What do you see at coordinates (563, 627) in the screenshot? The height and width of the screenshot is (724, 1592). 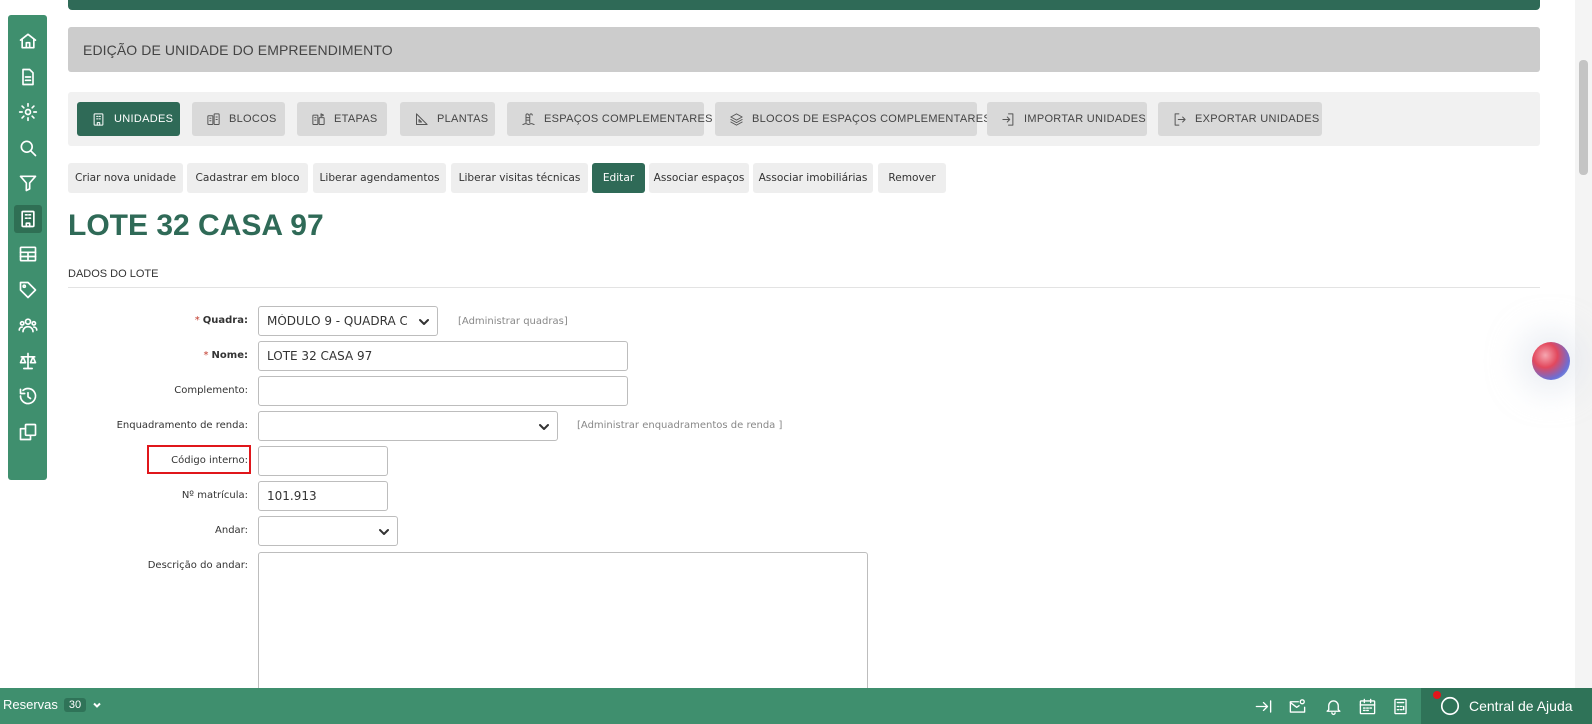 I see `descricao-andar-textarea` at bounding box center [563, 627].